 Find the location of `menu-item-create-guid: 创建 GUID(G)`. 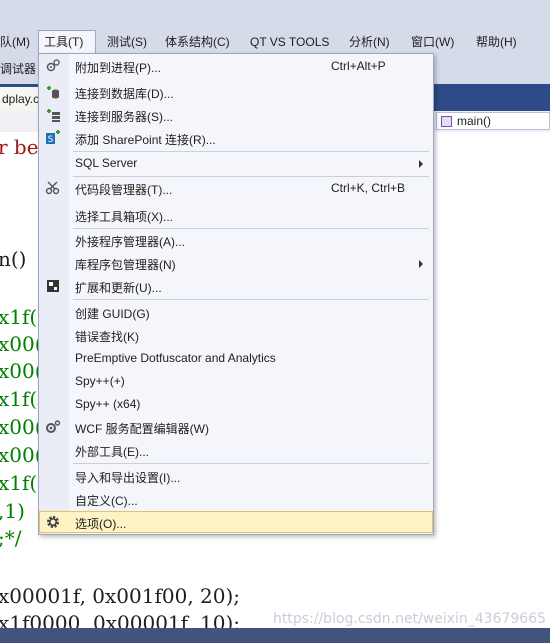

menu-item-create-guid: 创建 GUID(G) is located at coordinates (236, 312).